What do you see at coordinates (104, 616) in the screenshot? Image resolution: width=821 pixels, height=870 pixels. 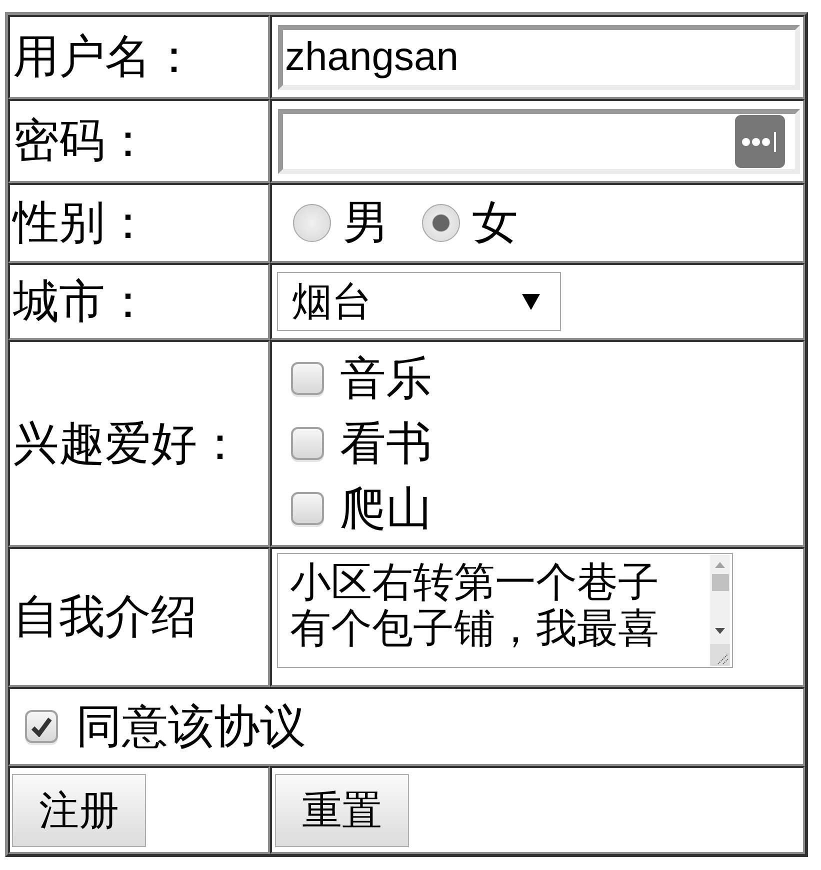 I see `field-label: 自我介绍` at bounding box center [104, 616].